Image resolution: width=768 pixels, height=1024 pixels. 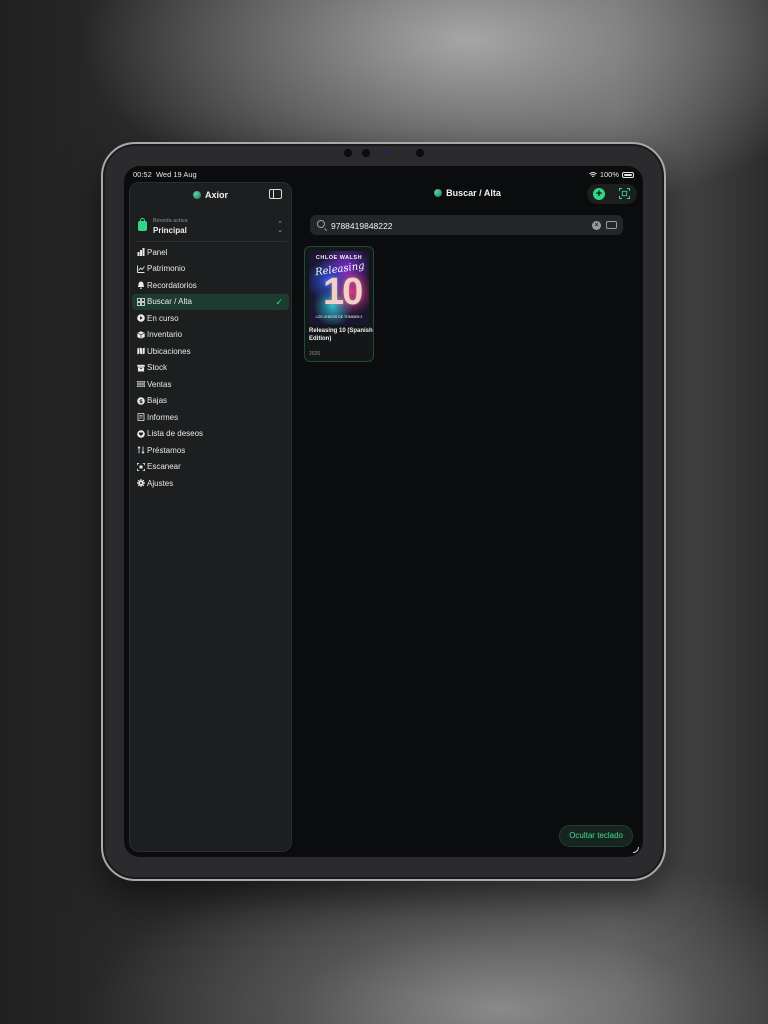 What do you see at coordinates (383, 174) in the screenshot?
I see `status-bar: 00:52 Wed 19 Aug 100%` at bounding box center [383, 174].